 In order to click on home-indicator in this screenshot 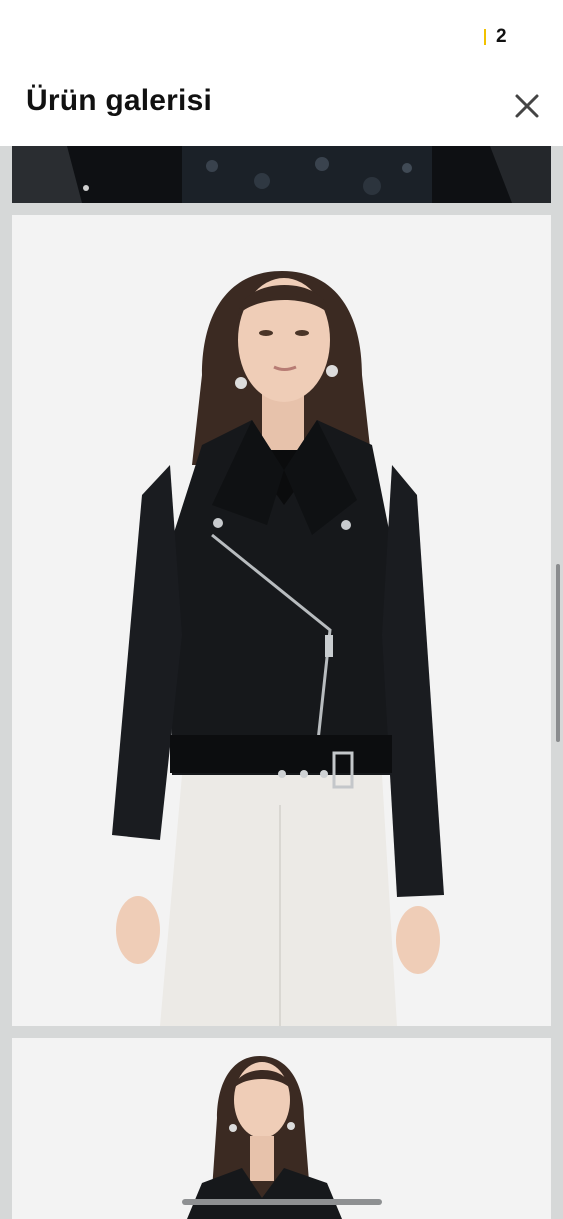, I will do `click(282, 1202)`.